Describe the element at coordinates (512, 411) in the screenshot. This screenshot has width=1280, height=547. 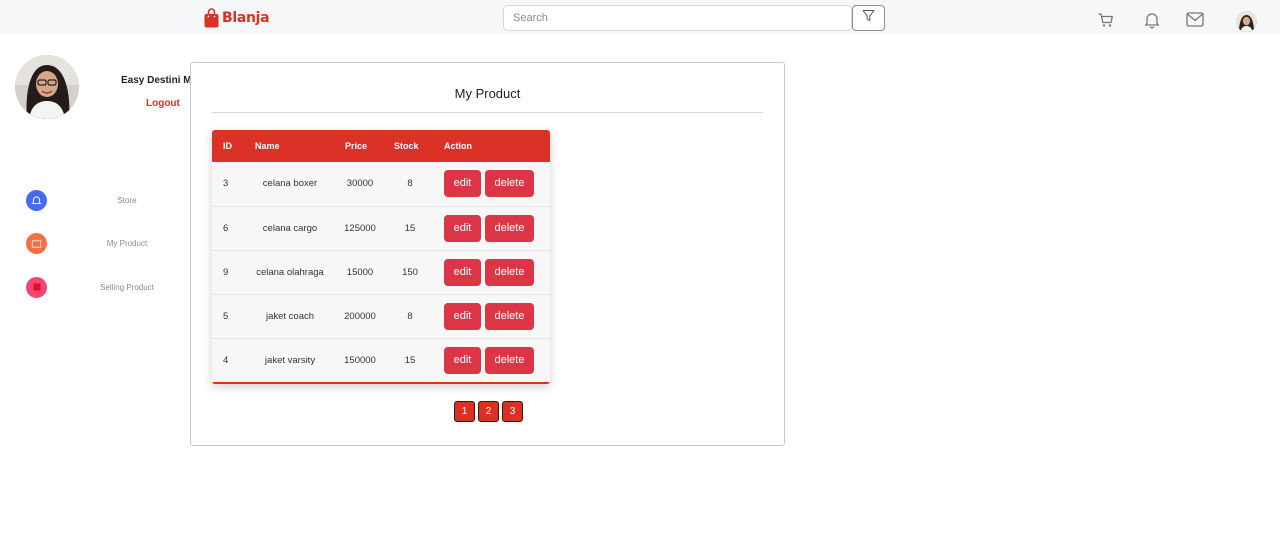
I see `page-button-3: 3` at that location.